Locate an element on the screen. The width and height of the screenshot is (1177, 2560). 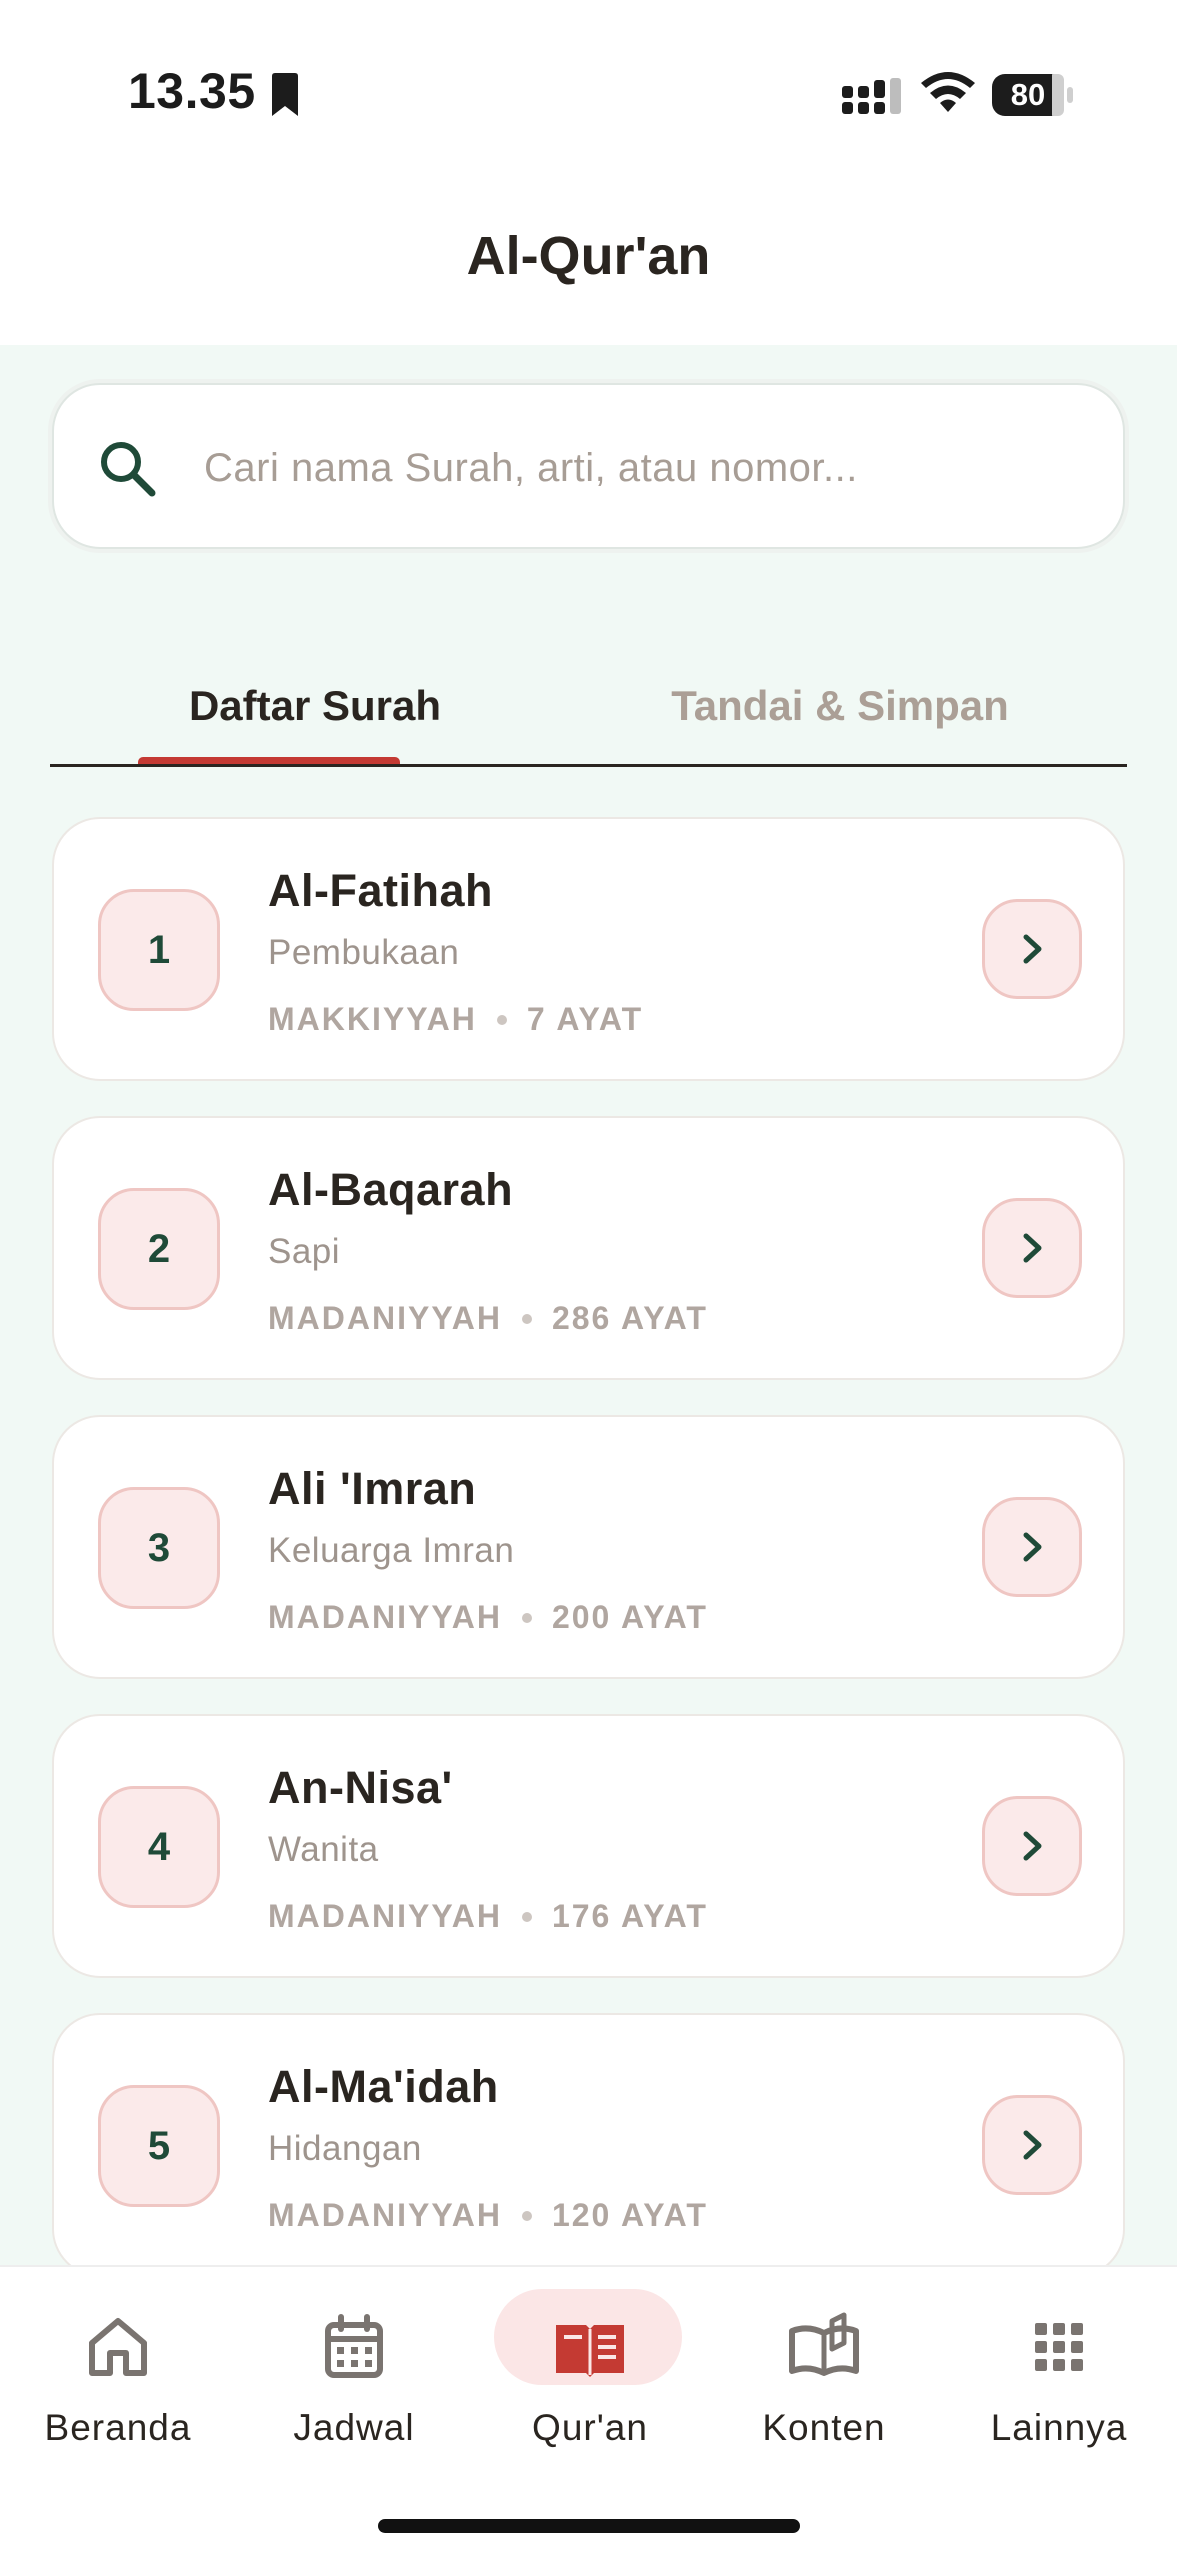
surah-number-badge: 3 is located at coordinates (159, 1548).